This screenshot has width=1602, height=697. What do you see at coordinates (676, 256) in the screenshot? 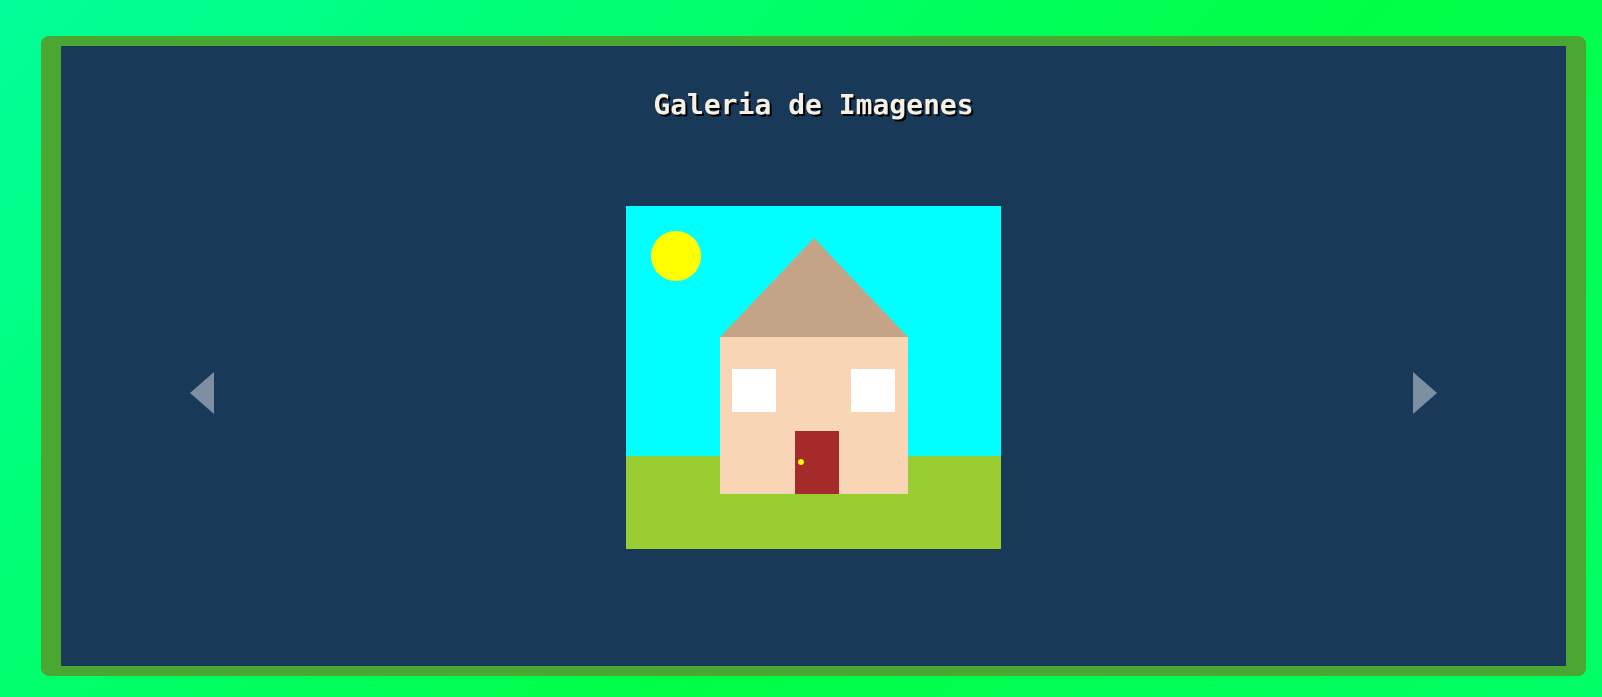
I see `sun-icon` at bounding box center [676, 256].